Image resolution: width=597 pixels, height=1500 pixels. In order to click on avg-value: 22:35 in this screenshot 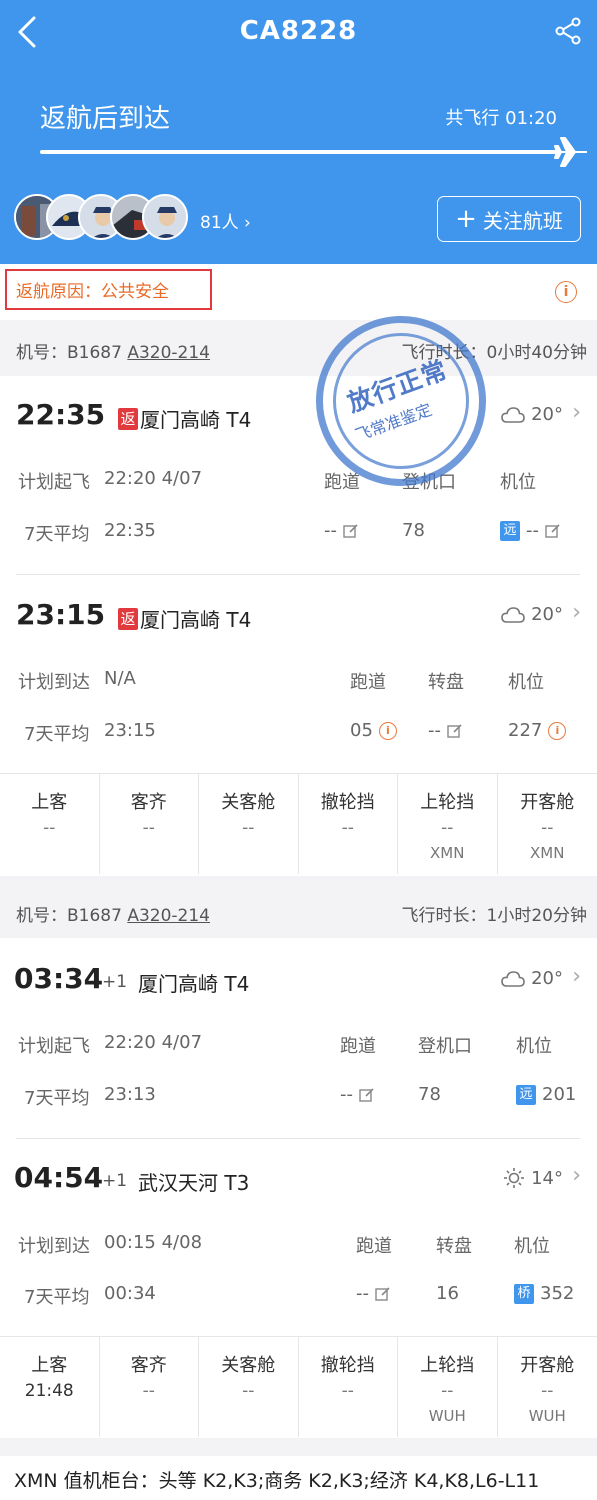, I will do `click(130, 530)`.